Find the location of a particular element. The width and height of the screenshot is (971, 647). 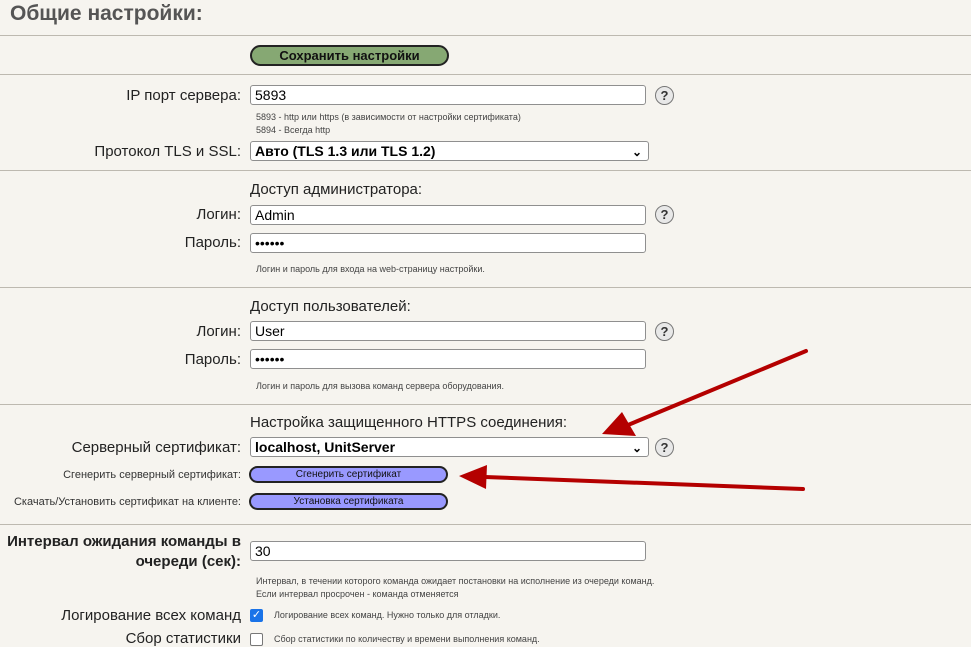

server-port-input: 5893 is located at coordinates (448, 95).